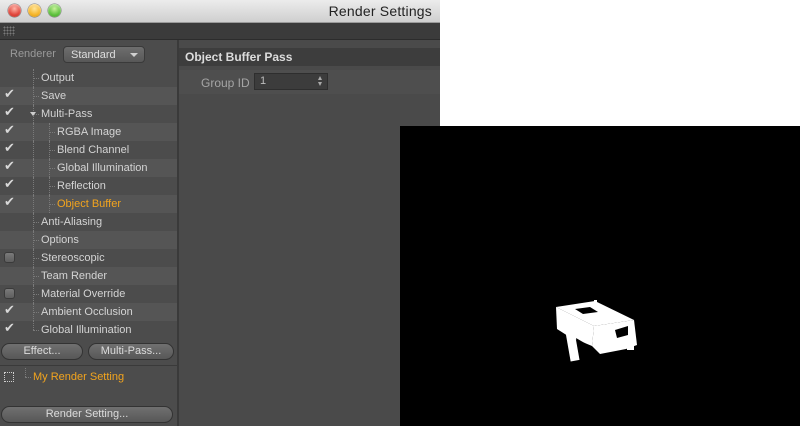 Image resolution: width=800 pixels, height=426 pixels. Describe the element at coordinates (263, 81) in the screenshot. I see `group-id-value: 1` at that location.